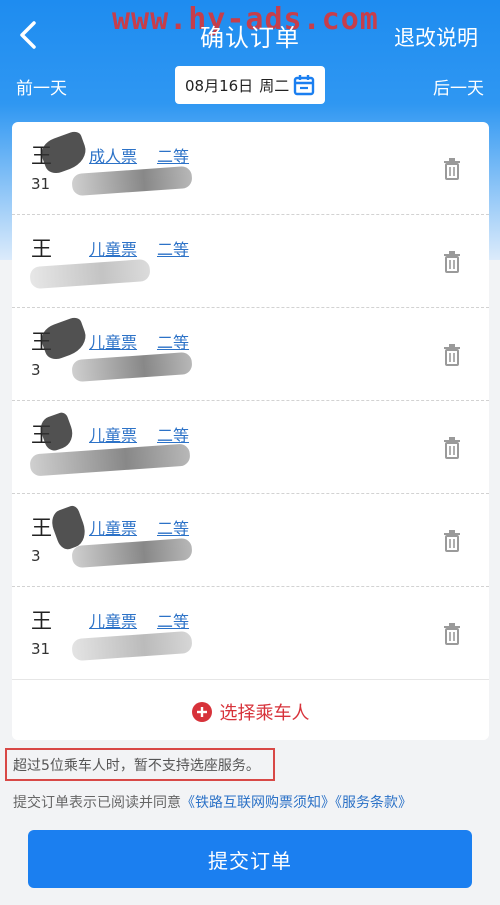 This screenshot has width=500, height=905. I want to click on next-day-button: 后一天, so click(458, 86).